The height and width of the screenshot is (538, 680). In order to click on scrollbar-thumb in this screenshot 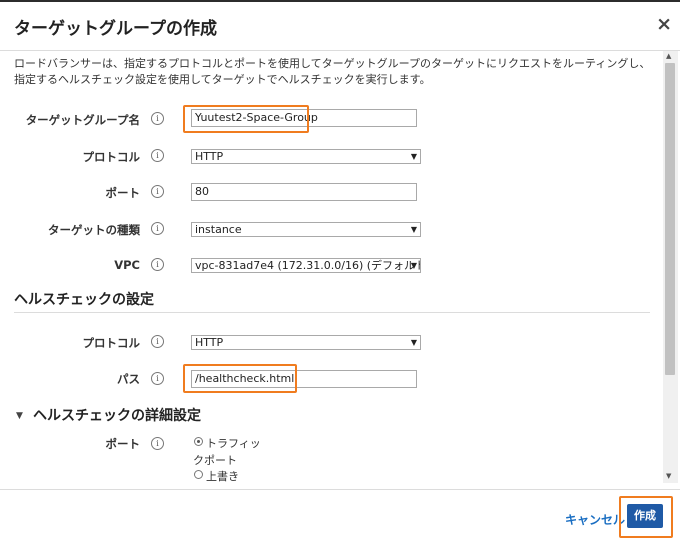, I will do `click(670, 219)`.